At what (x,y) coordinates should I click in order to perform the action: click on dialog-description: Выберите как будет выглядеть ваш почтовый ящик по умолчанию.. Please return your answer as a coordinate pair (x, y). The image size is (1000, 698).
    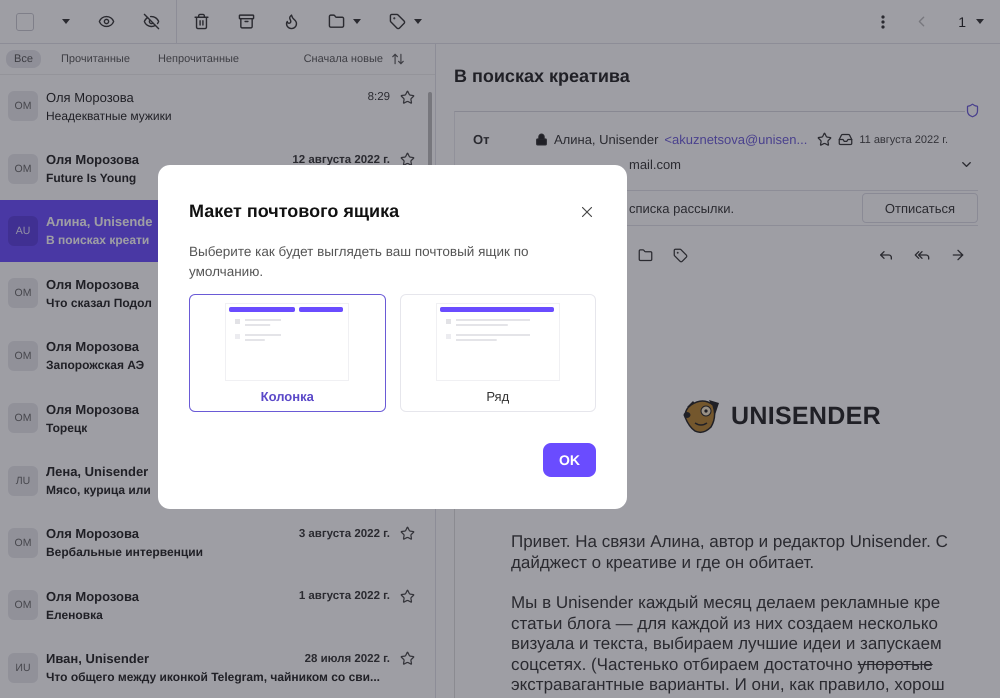
    Looking at the image, I should click on (359, 262).